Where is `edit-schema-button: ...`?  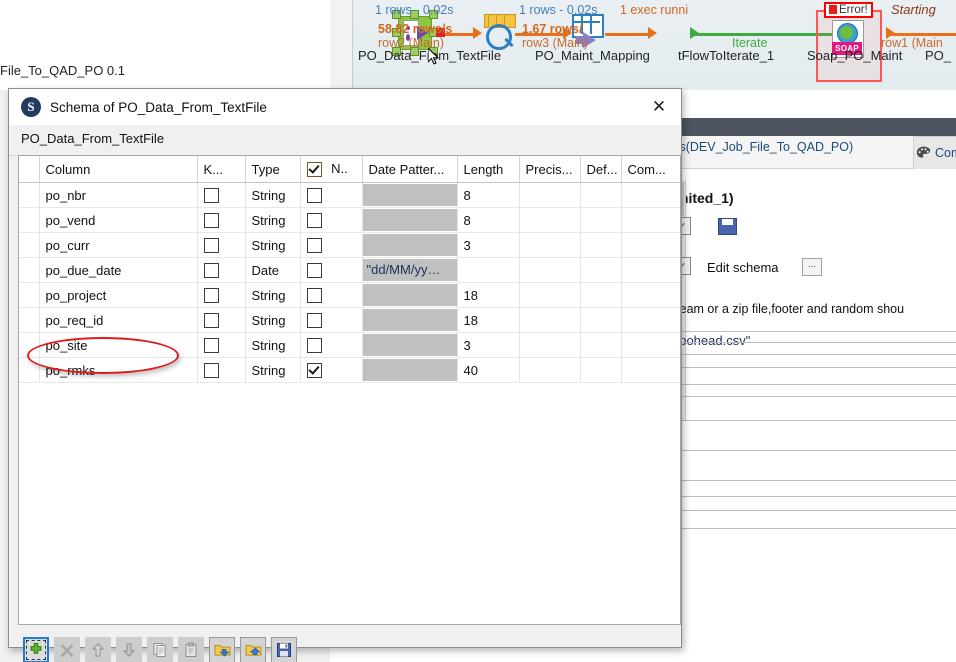 edit-schema-button: ... is located at coordinates (812, 267).